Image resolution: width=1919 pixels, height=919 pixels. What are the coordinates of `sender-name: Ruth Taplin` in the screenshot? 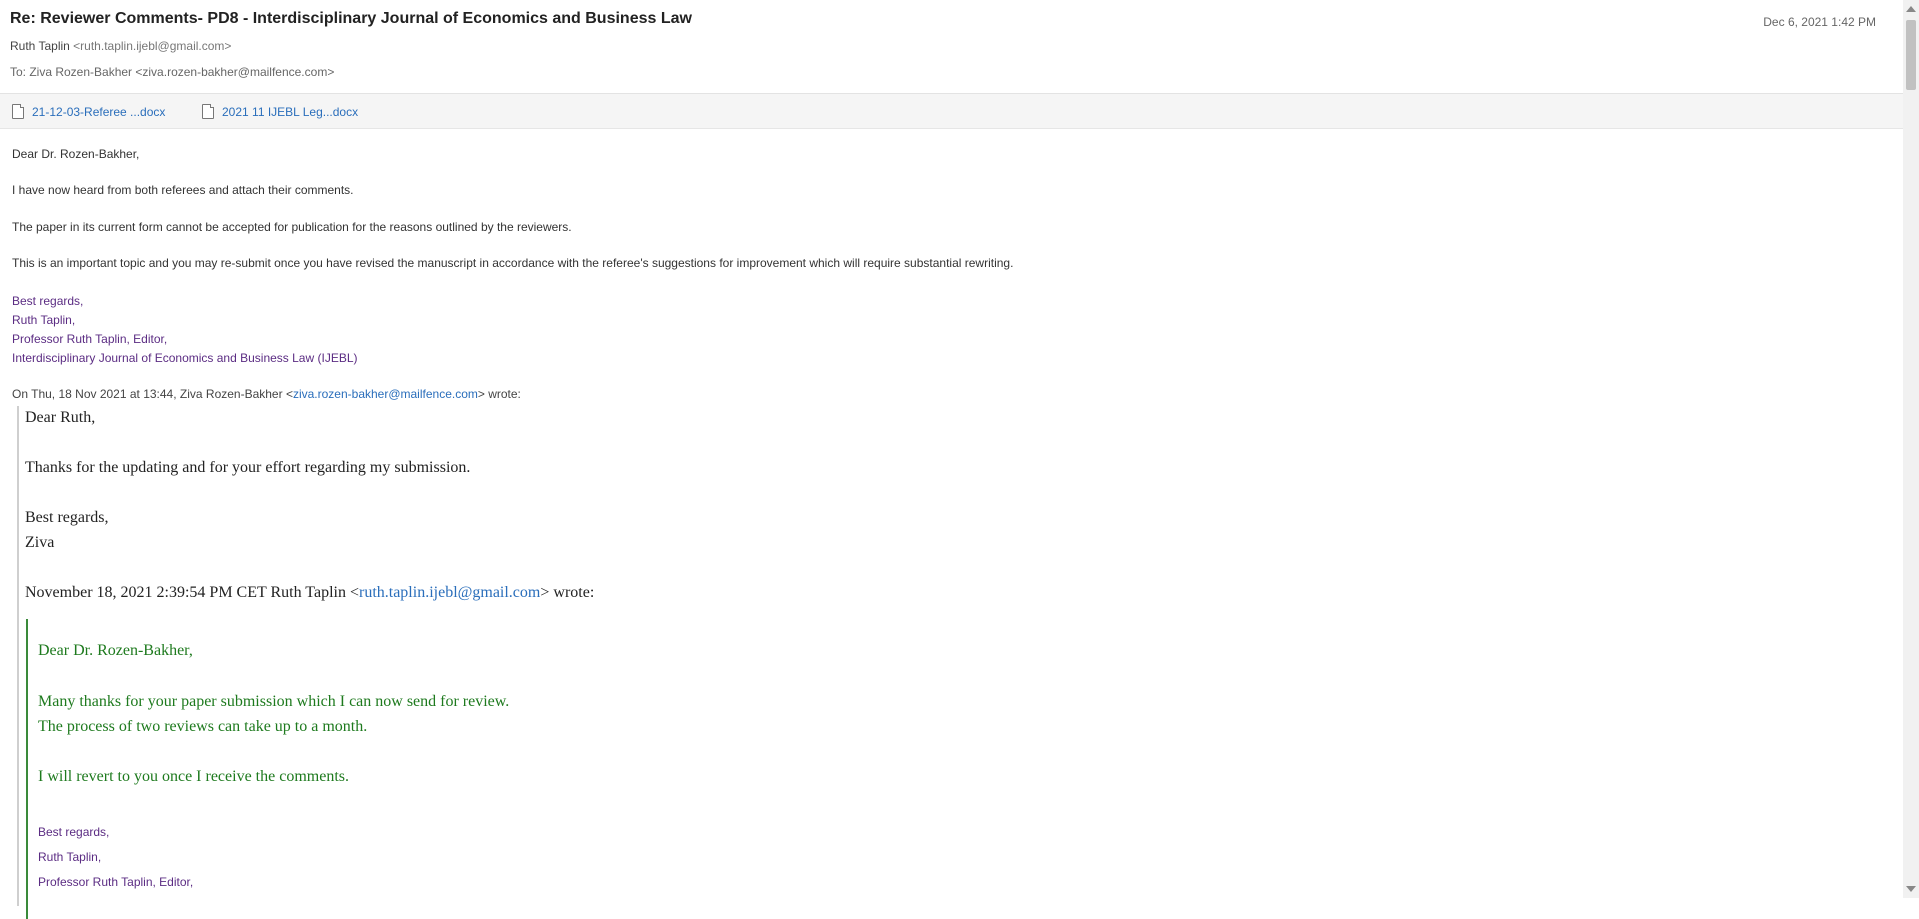 It's located at (40, 46).